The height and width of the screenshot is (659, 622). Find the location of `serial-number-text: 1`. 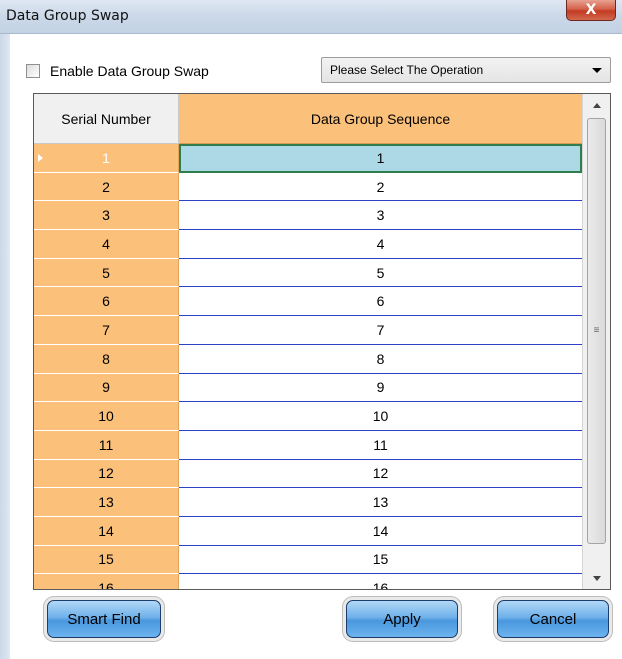

serial-number-text: 1 is located at coordinates (106, 157).